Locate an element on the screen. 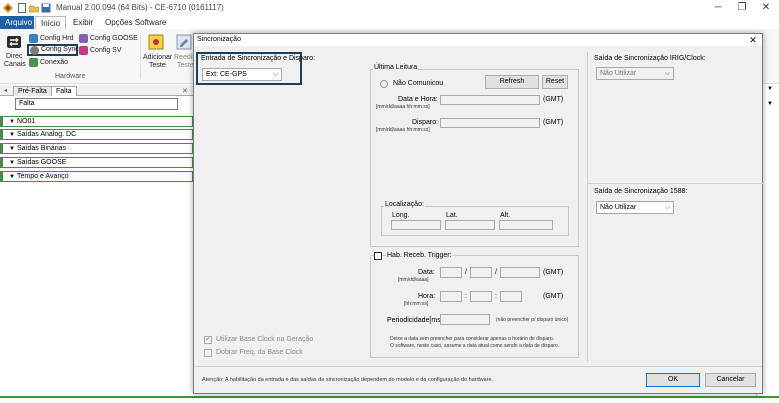 The height and width of the screenshot is (403, 779). tab-scroll-icon: ◂ is located at coordinates (8, 91).